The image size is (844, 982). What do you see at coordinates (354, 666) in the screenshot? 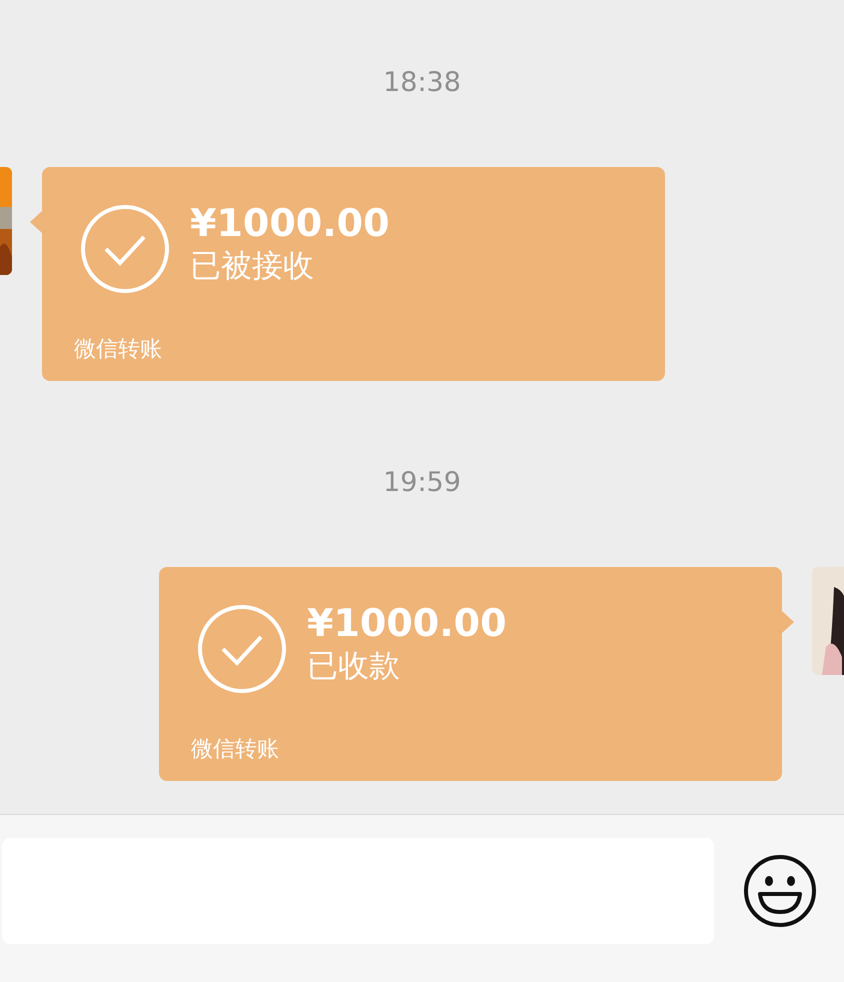
I see `transfer-status: 已收款` at bounding box center [354, 666].